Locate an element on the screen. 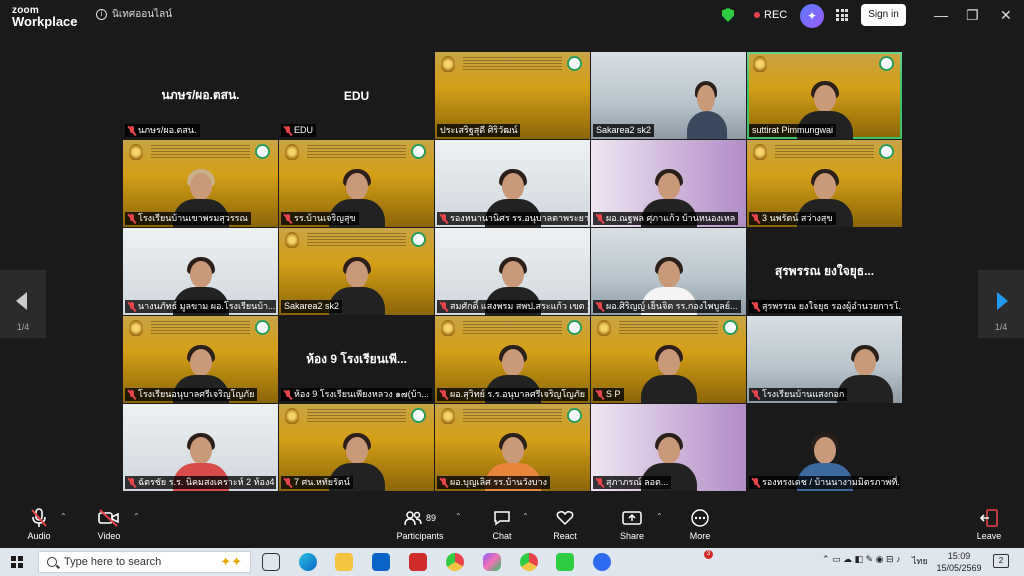 The image size is (1024, 576). participants-button: 89 Participants is located at coordinates (420, 524).